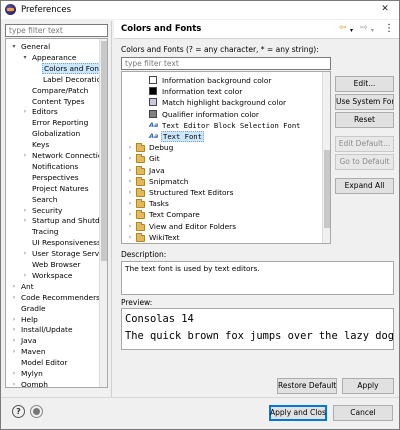  Describe the element at coordinates (53, 79) in the screenshot. I see `nav-item: Label Decoratio` at that location.